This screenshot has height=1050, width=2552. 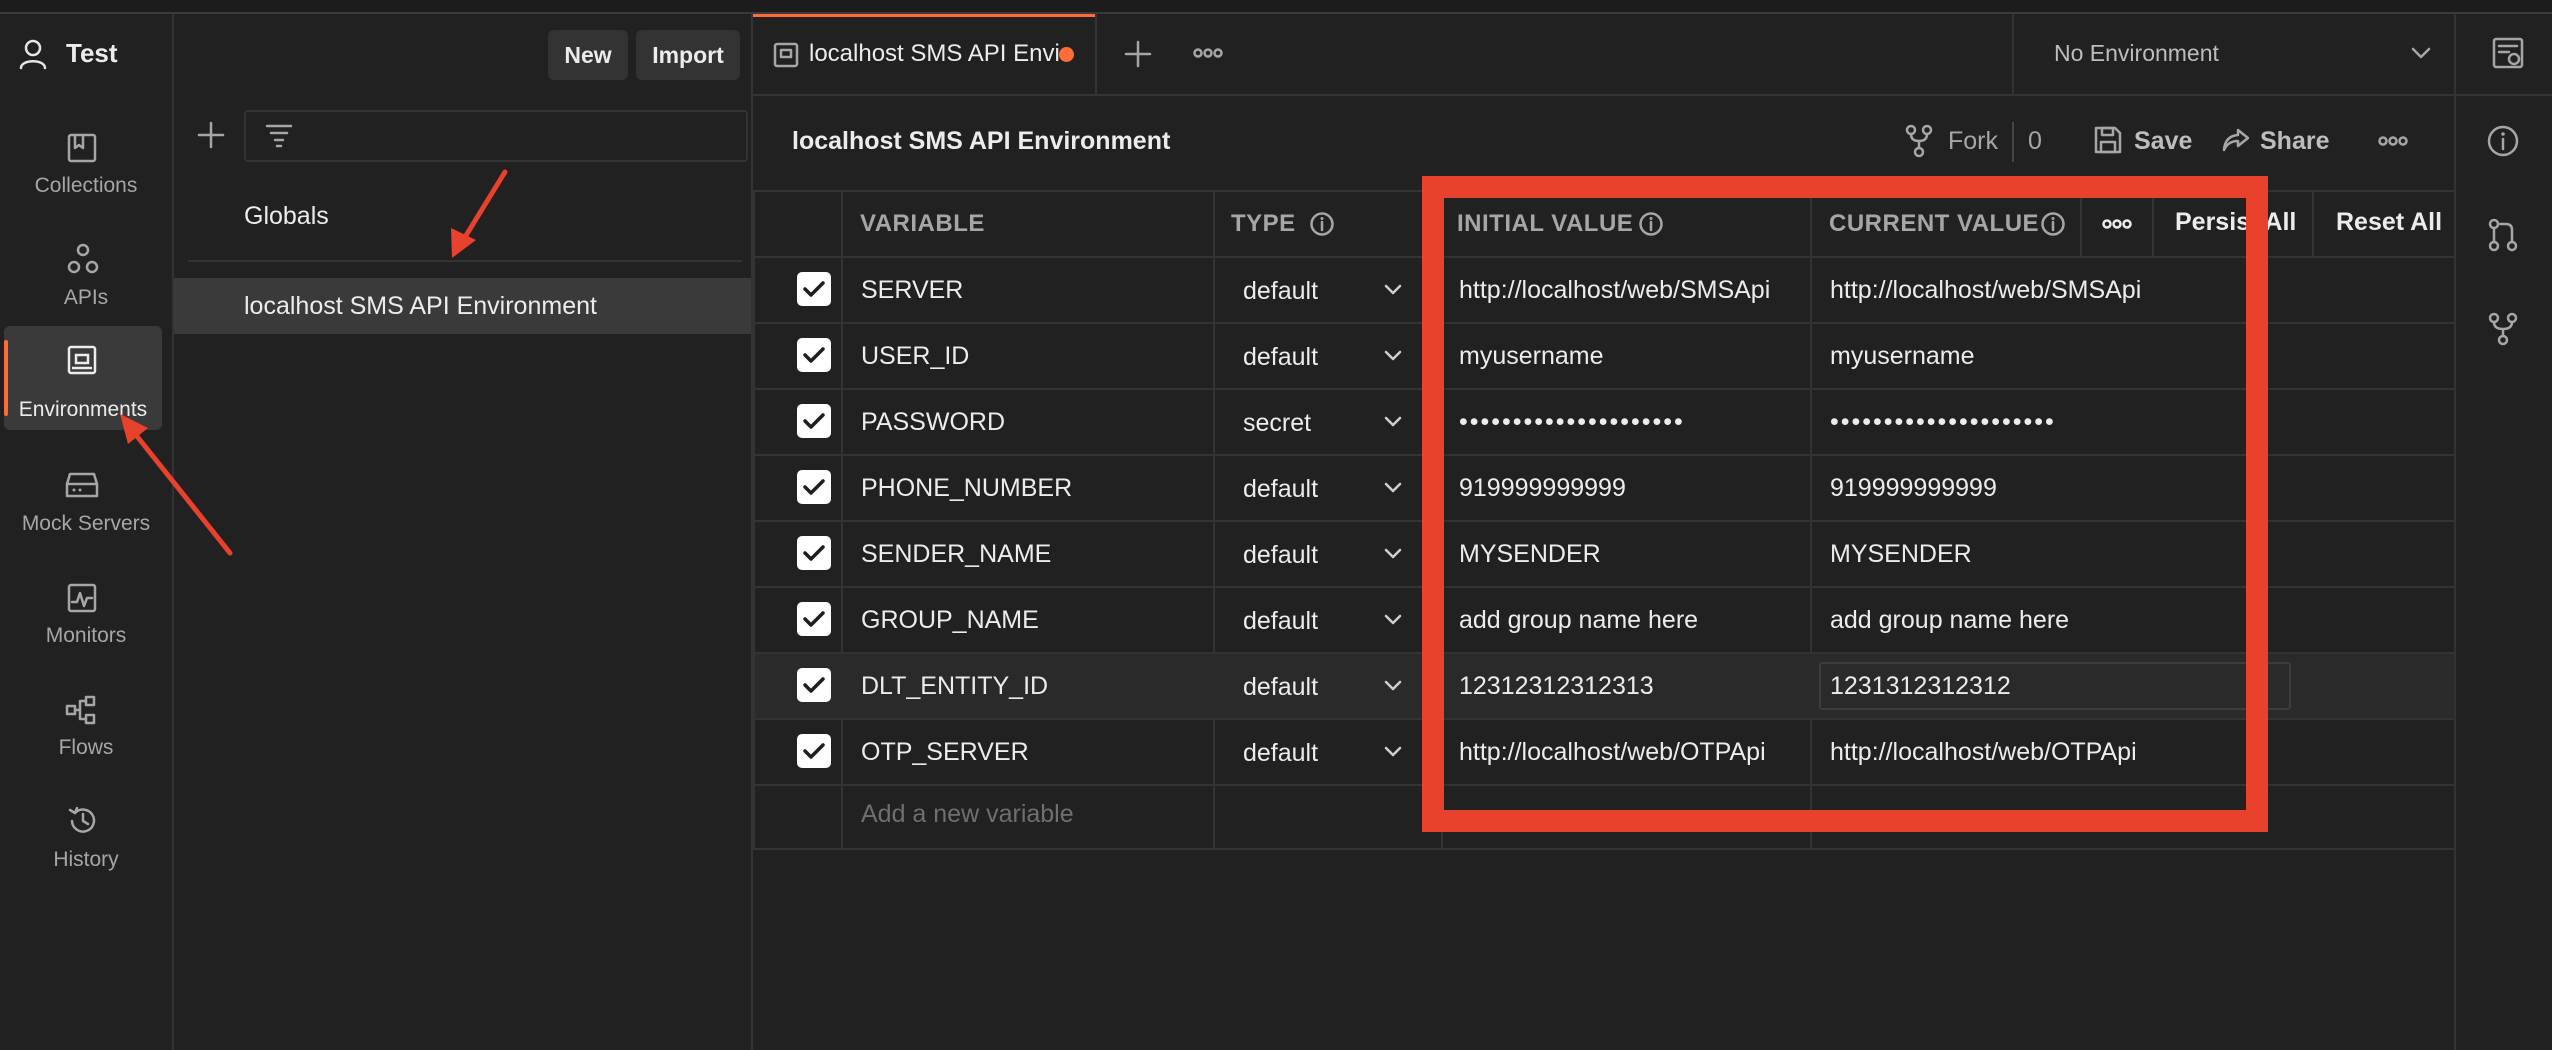 What do you see at coordinates (1530, 554) in the screenshot?
I see `initial-value: MYSENDER` at bounding box center [1530, 554].